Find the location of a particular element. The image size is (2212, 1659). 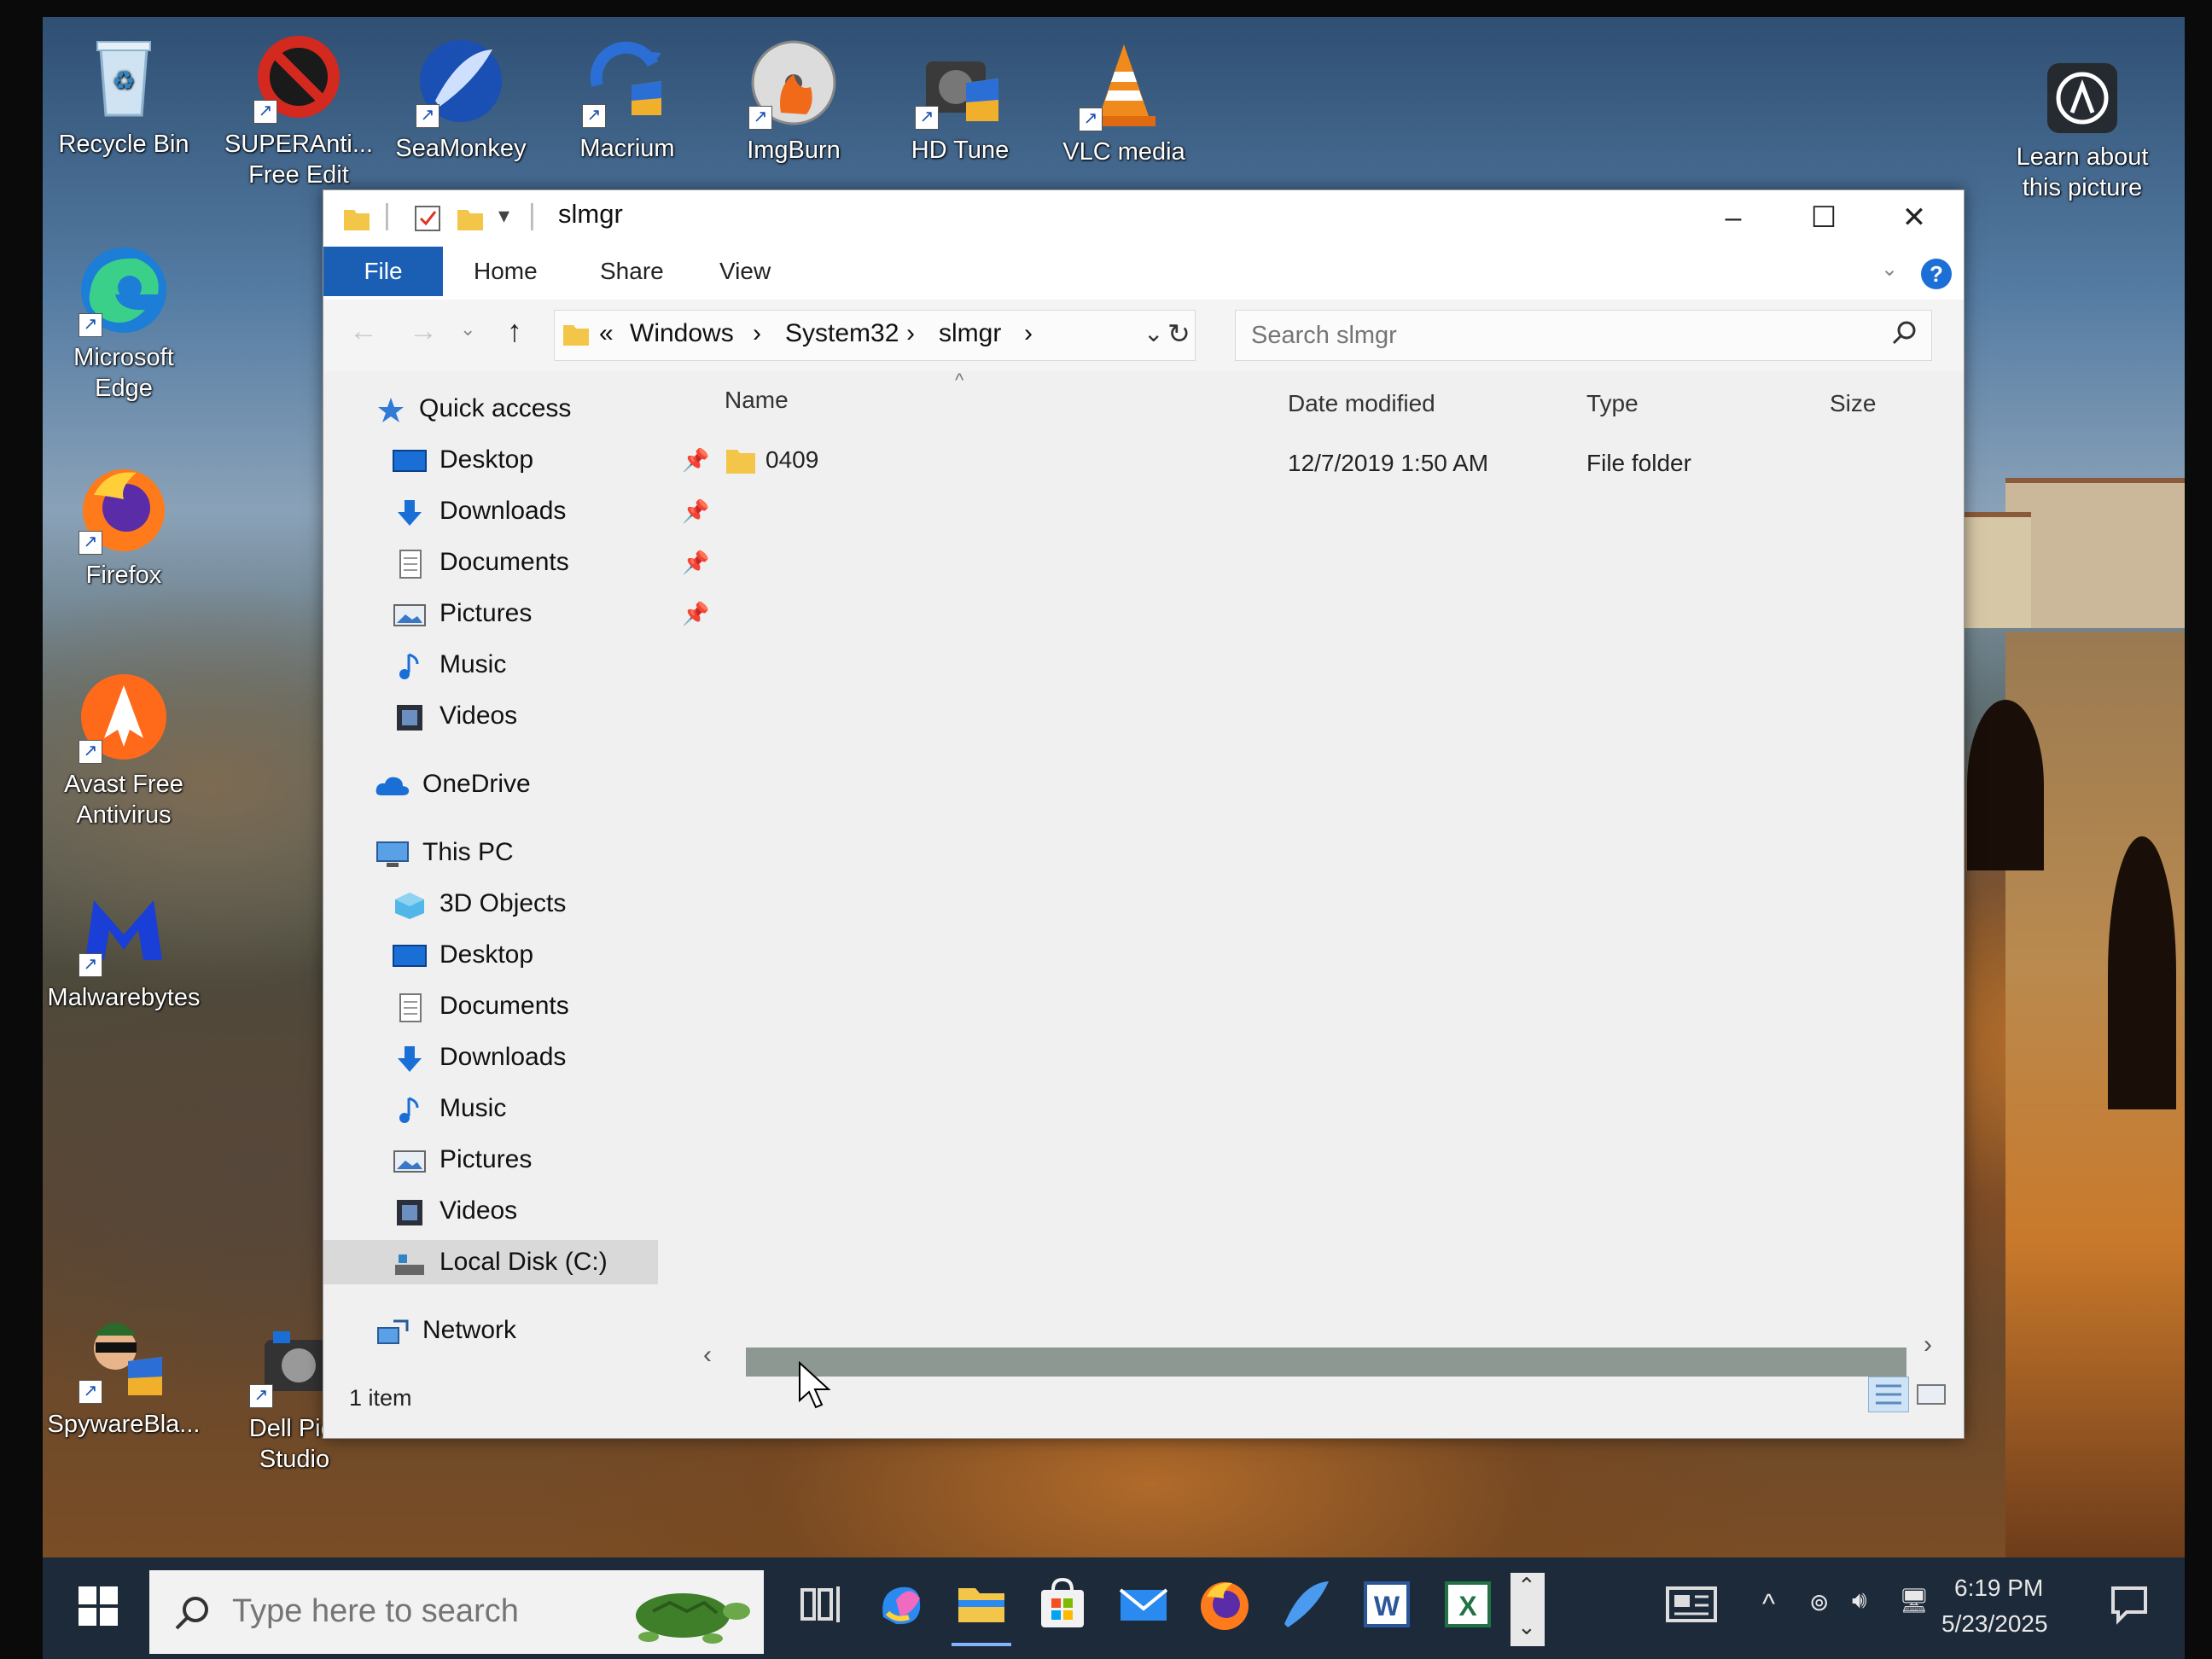

tab-share: Share is located at coordinates (632, 271).